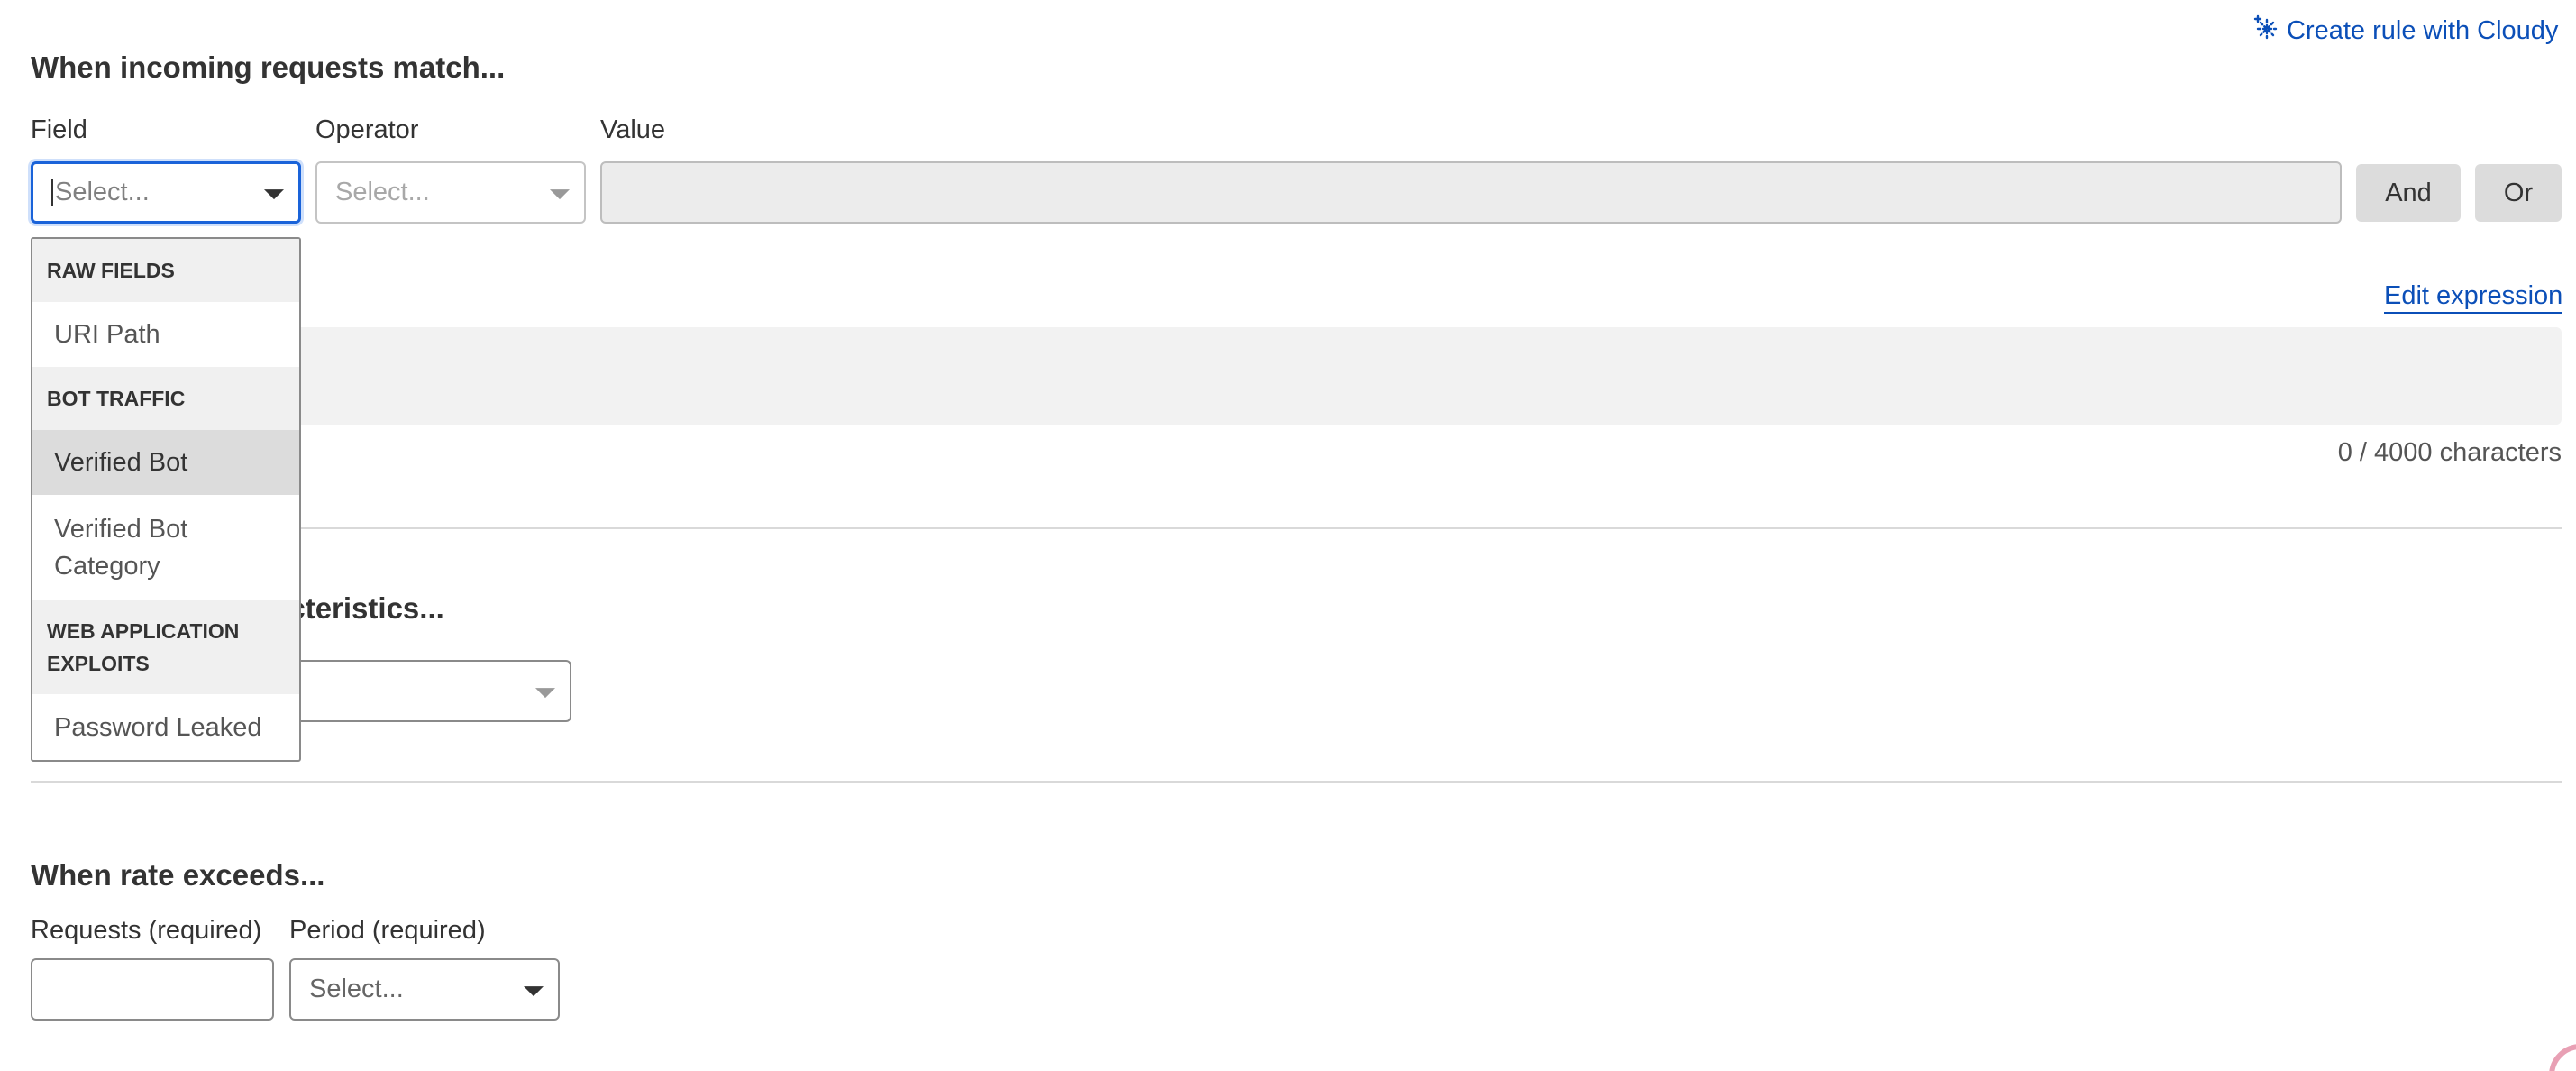  What do you see at coordinates (165, 647) in the screenshot?
I see `dropdown-group-header: WEB APPLICATION EXPLOITS` at bounding box center [165, 647].